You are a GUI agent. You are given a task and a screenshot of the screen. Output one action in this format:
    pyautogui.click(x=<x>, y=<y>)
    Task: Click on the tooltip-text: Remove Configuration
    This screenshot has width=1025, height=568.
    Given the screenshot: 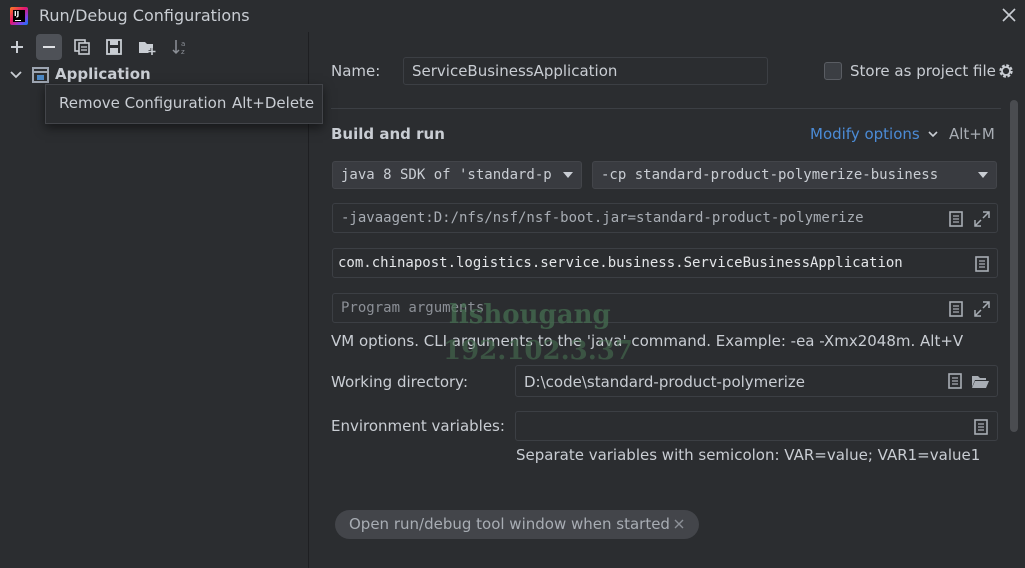 What is the action you would take?
    pyautogui.click(x=143, y=103)
    